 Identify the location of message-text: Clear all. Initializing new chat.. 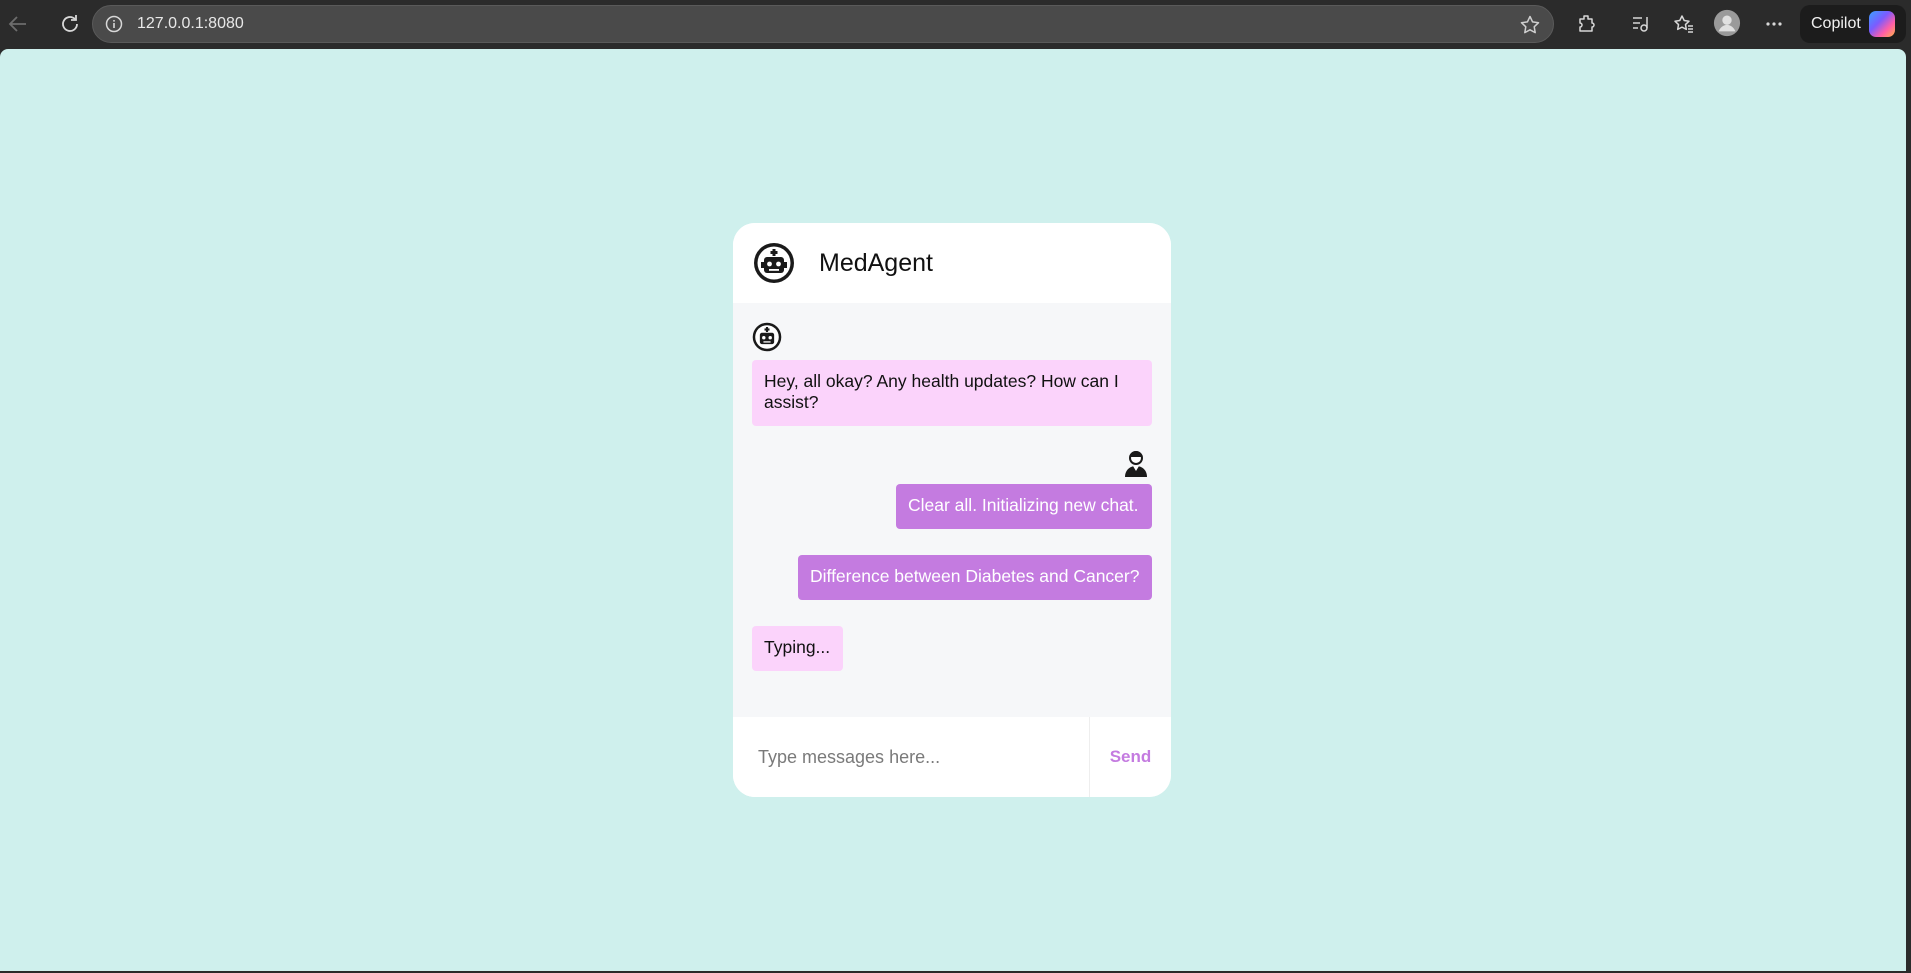
(1023, 505).